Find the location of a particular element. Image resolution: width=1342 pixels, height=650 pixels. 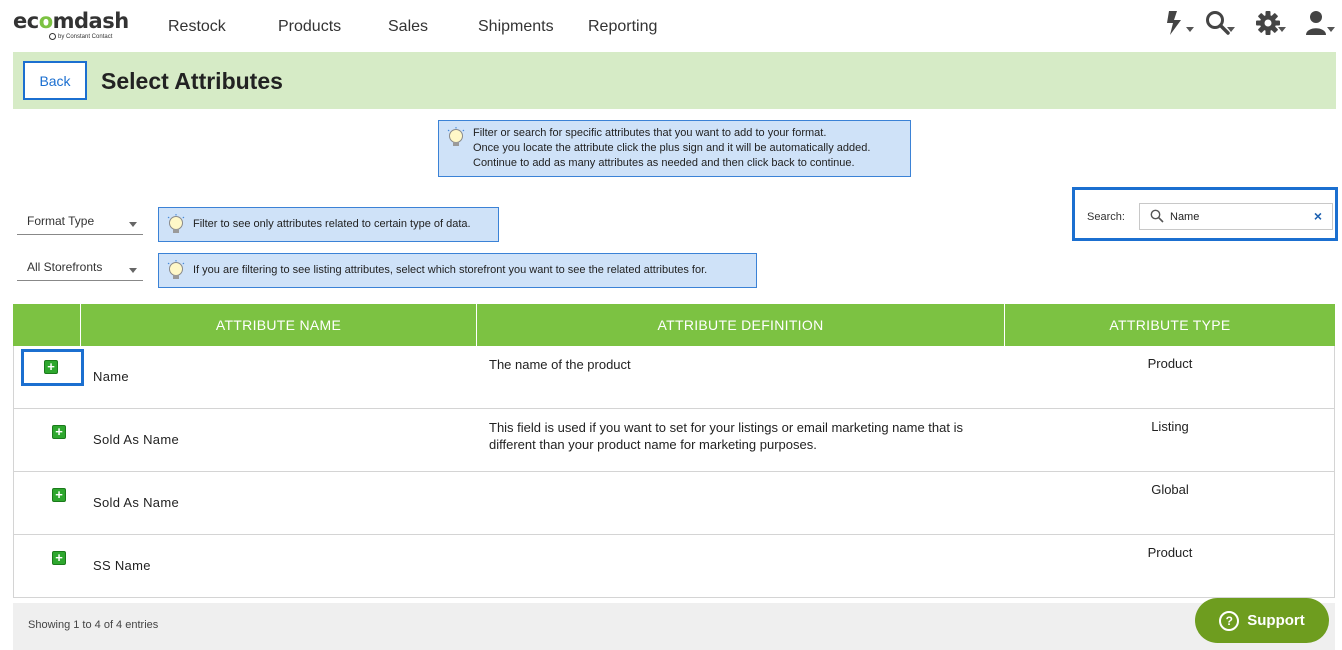

logo-part: o is located at coordinates (45, 21).